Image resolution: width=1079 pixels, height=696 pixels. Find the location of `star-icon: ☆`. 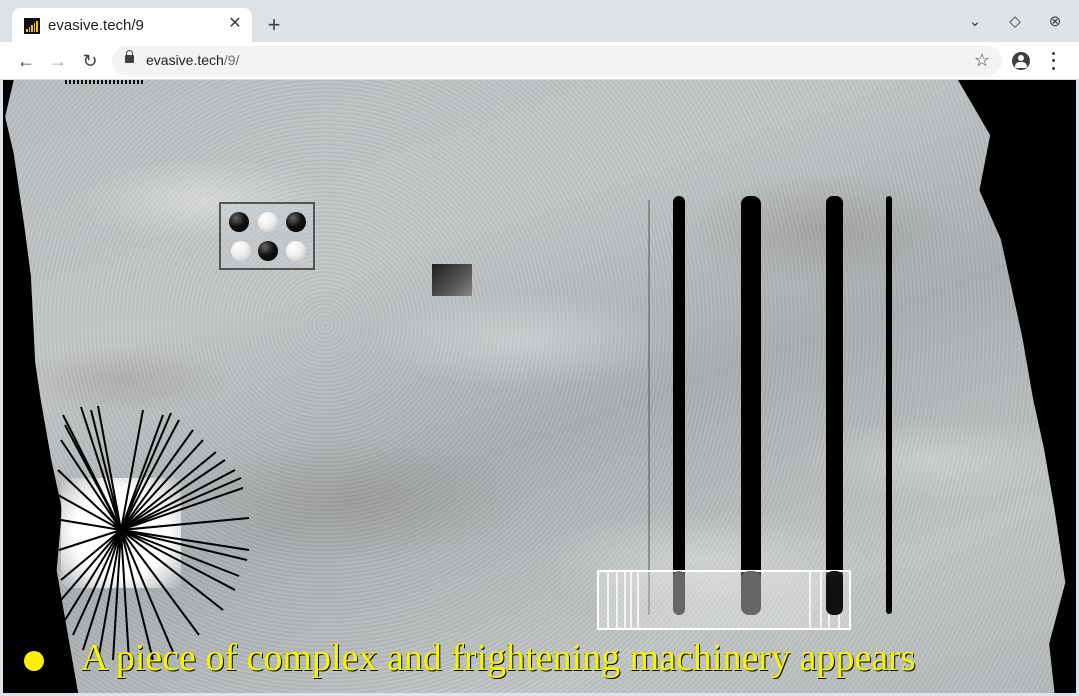

star-icon: ☆ is located at coordinates (982, 60).